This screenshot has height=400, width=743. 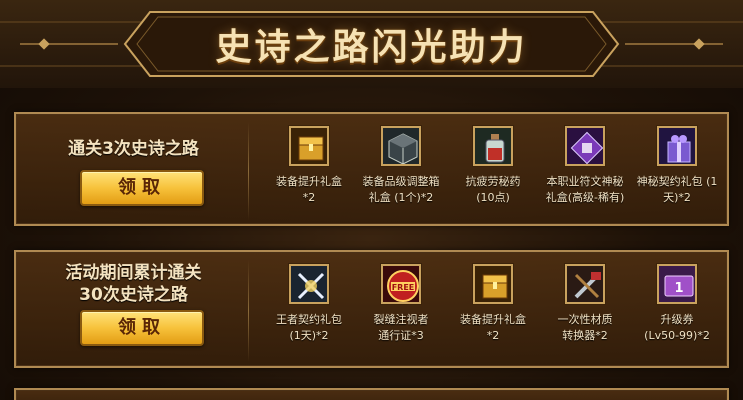 I want to click on reward-item: 装备品级调整箱 礼盒 (1个)*2, so click(x=401, y=166).